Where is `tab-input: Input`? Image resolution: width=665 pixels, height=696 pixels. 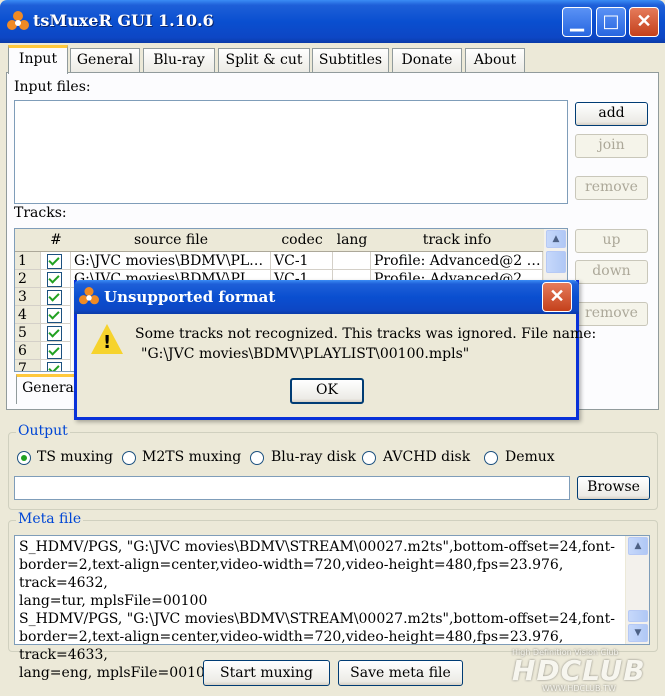
tab-input: Input is located at coordinates (38, 59).